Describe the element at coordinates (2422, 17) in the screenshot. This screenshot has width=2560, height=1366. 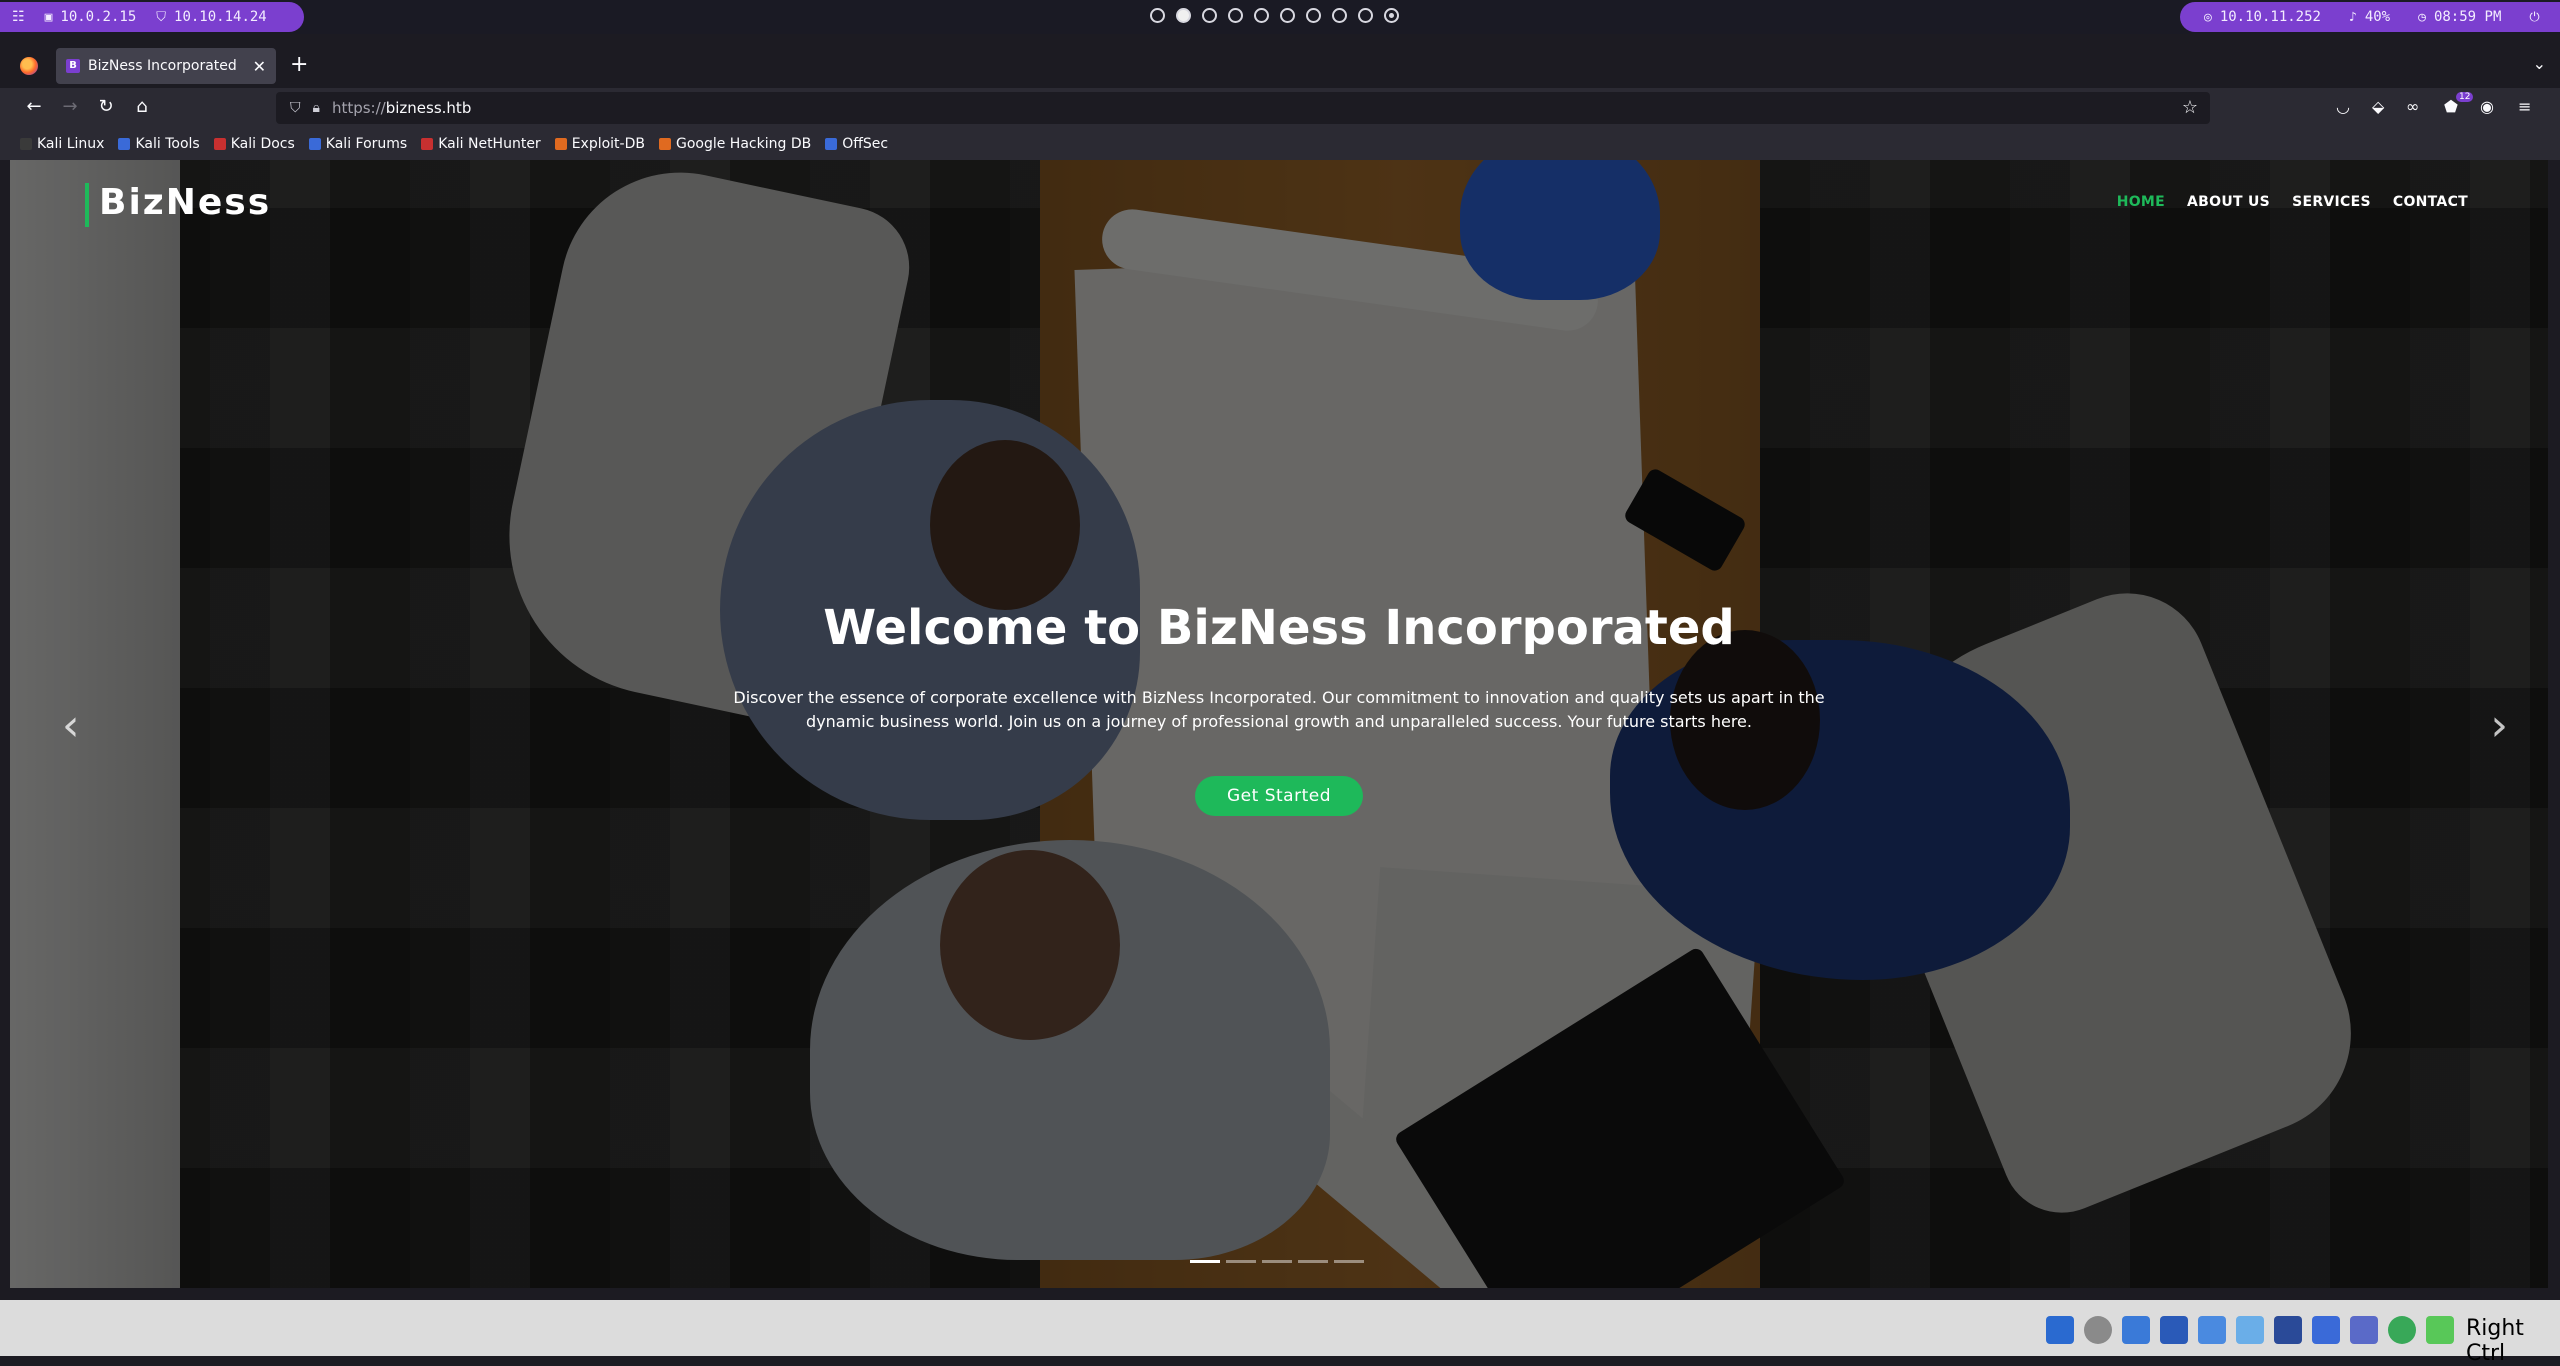
I see `clock-icon: ◷` at that location.